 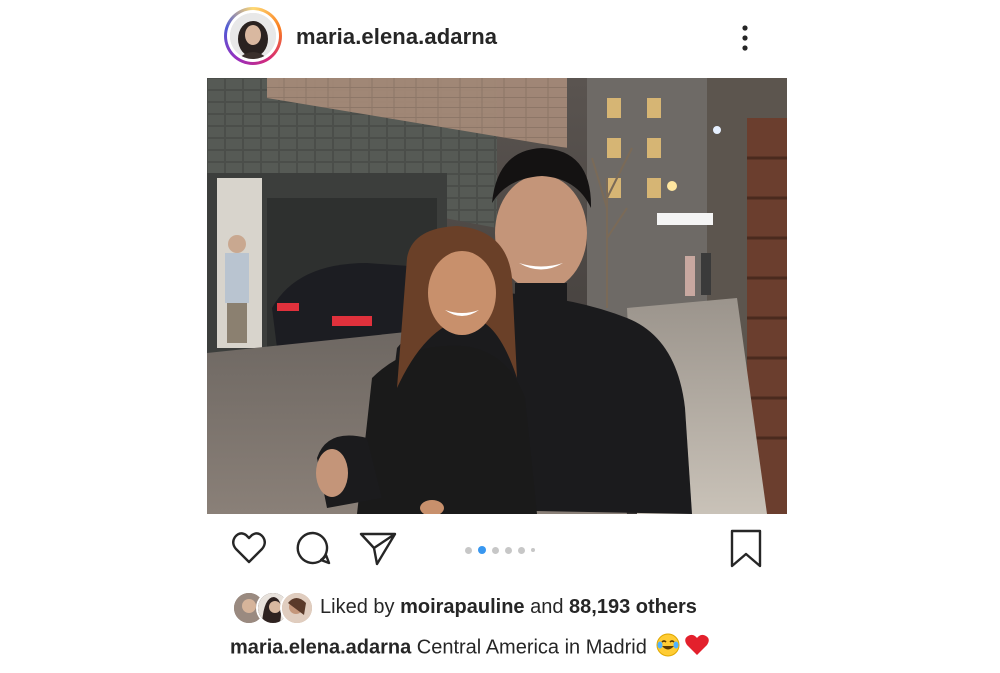 What do you see at coordinates (697, 648) in the screenshot?
I see `red-heart-icon` at bounding box center [697, 648].